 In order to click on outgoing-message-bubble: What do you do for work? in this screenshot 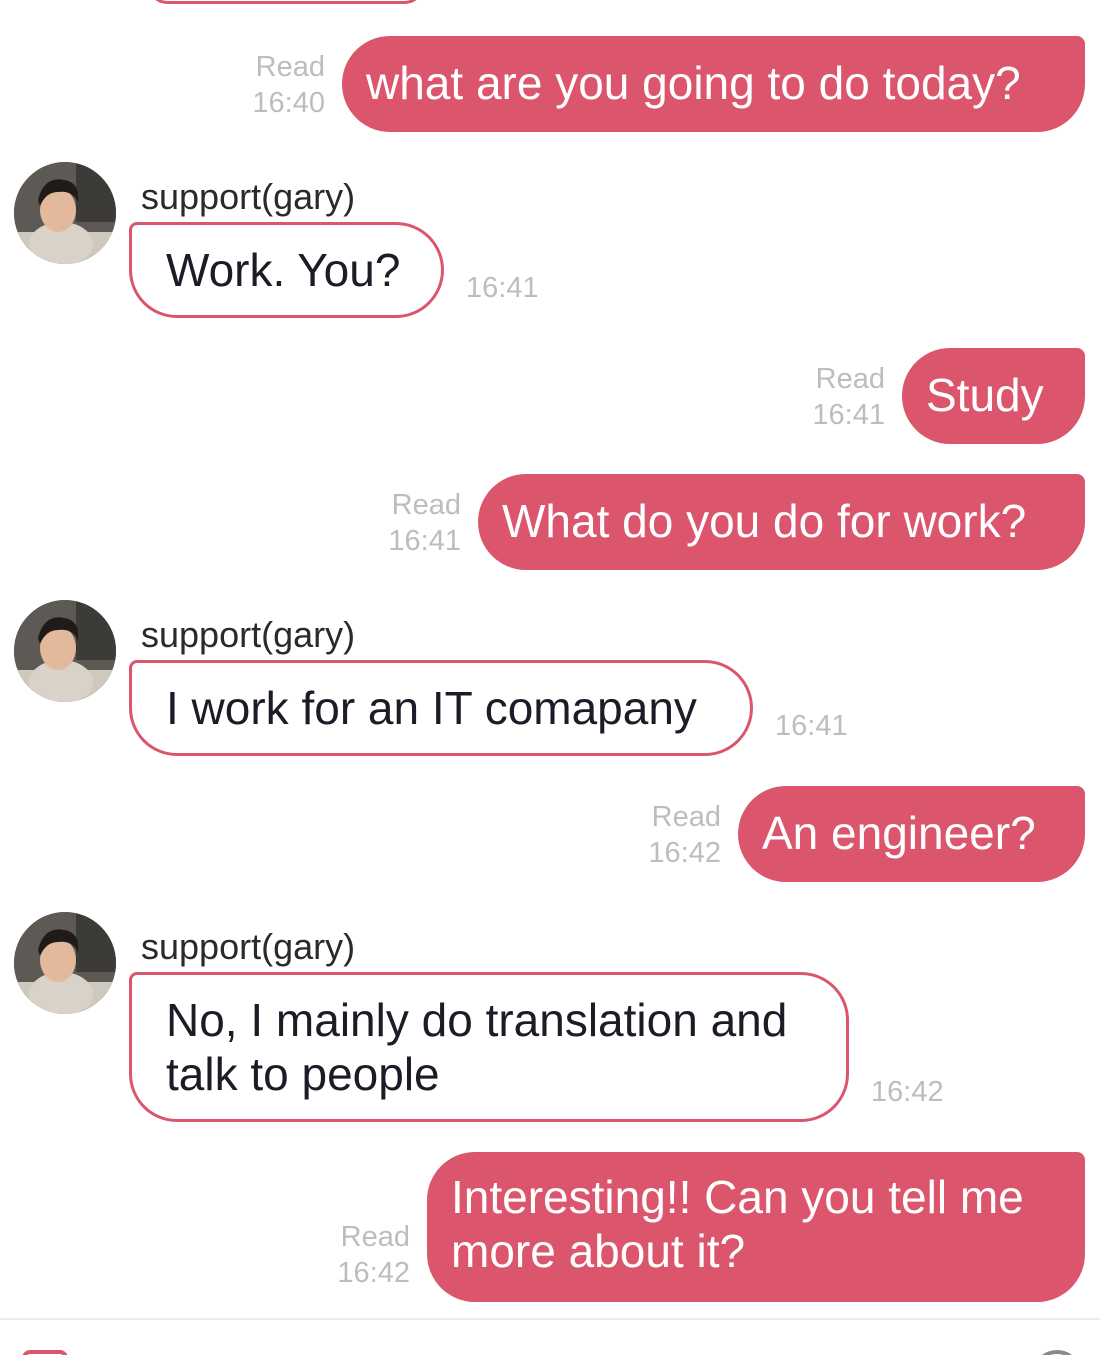, I will do `click(781, 522)`.